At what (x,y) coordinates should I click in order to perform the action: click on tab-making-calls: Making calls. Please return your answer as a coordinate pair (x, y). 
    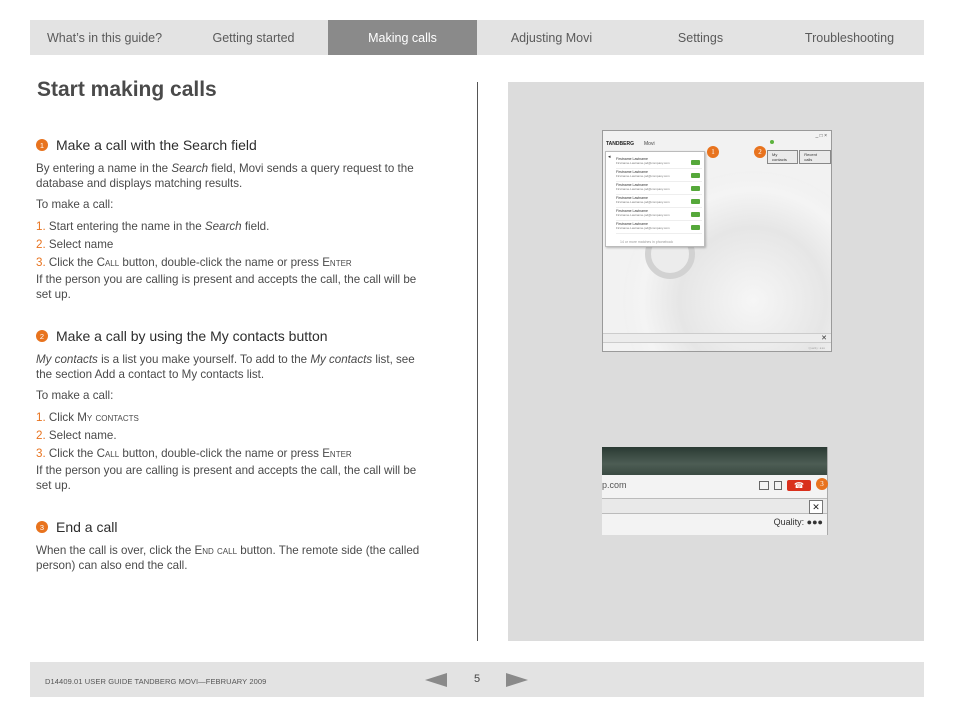
    Looking at the image, I should click on (402, 37).